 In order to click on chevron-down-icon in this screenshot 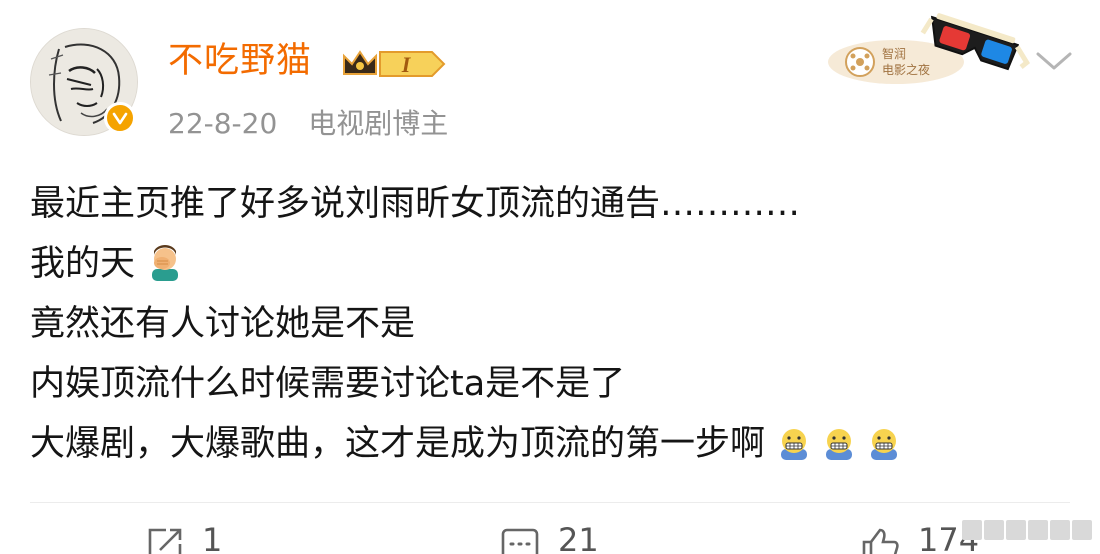, I will do `click(1054, 61)`.